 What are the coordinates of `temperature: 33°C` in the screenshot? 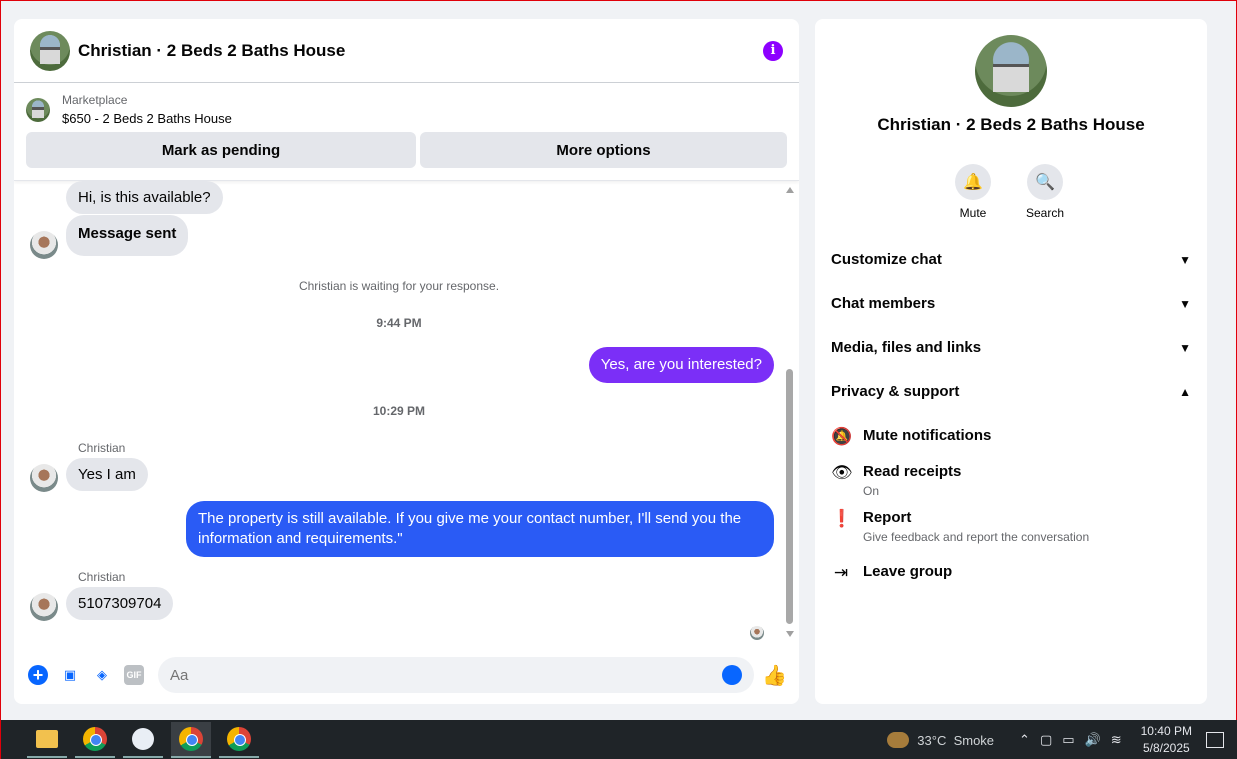 It's located at (932, 740).